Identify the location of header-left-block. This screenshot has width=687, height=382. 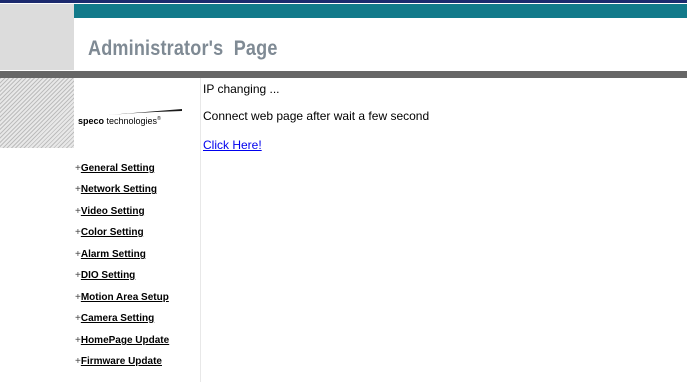
(37, 37).